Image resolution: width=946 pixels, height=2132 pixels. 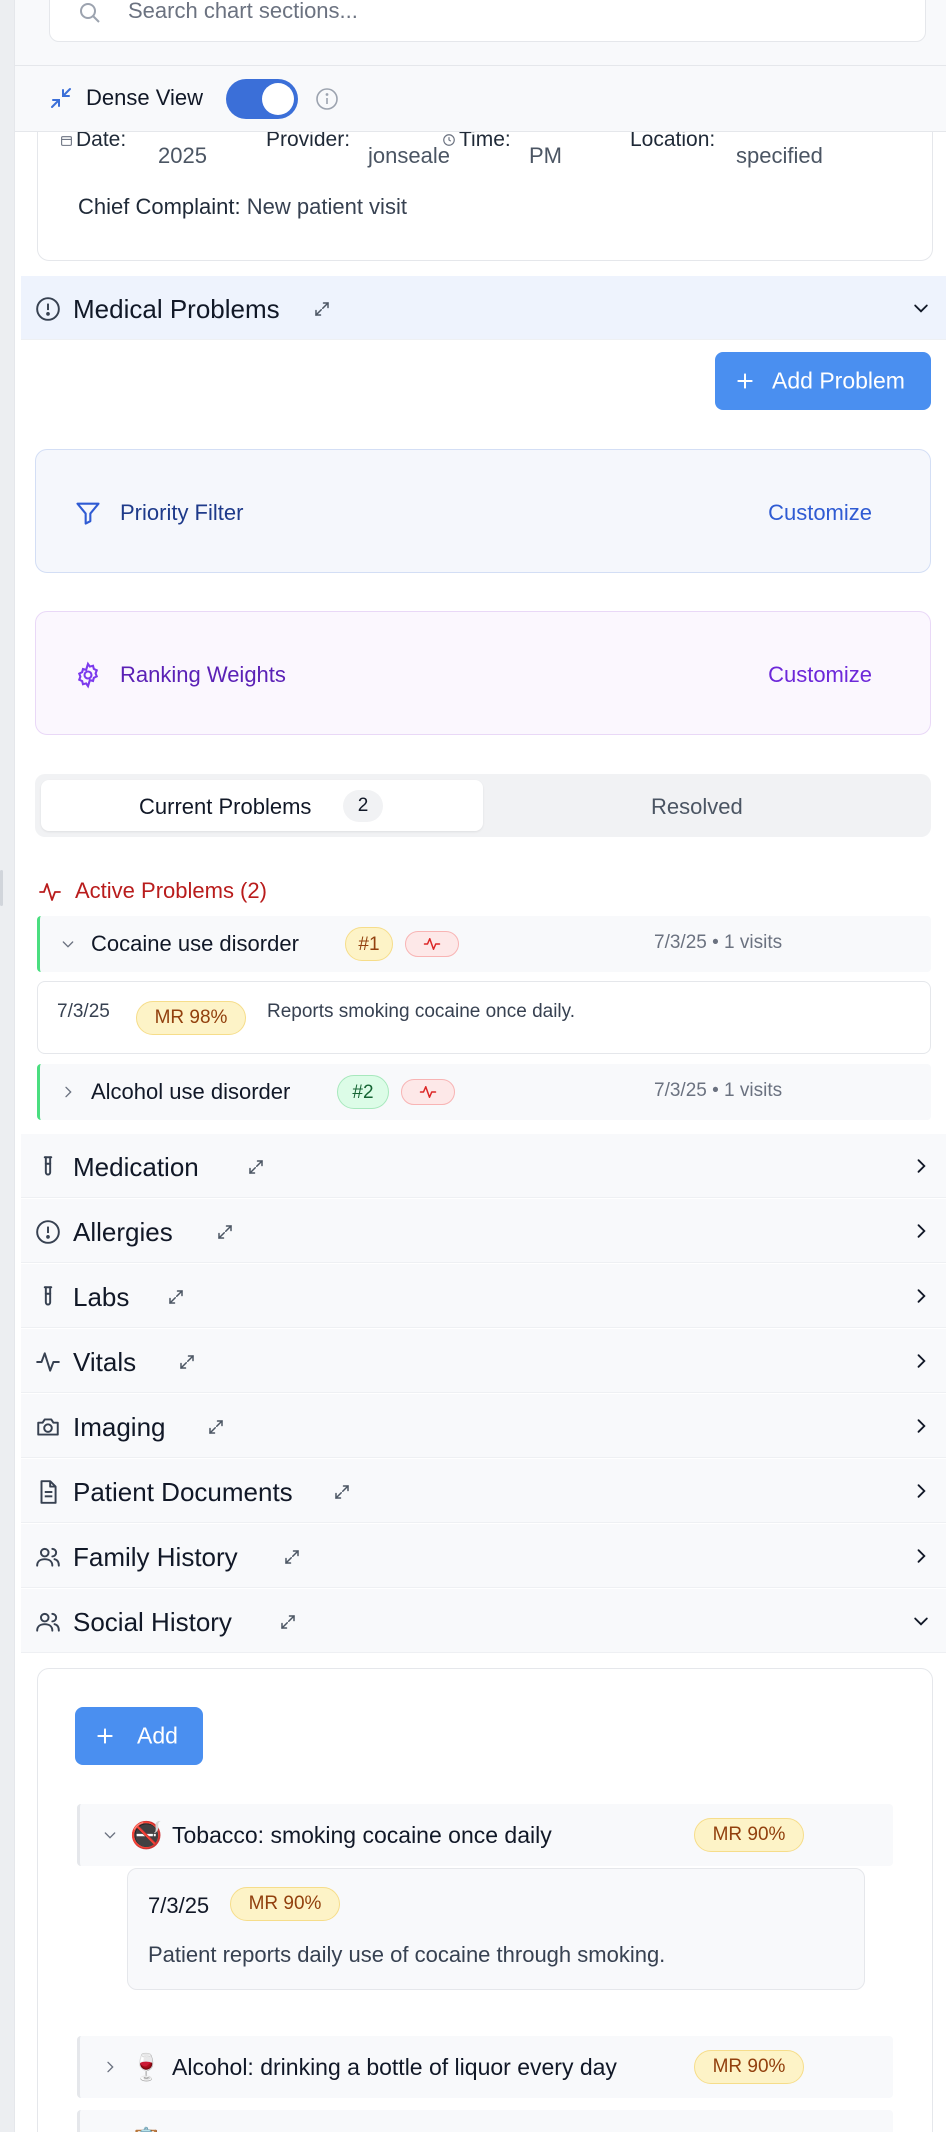 I want to click on gear-icon, so click(x=88, y=675).